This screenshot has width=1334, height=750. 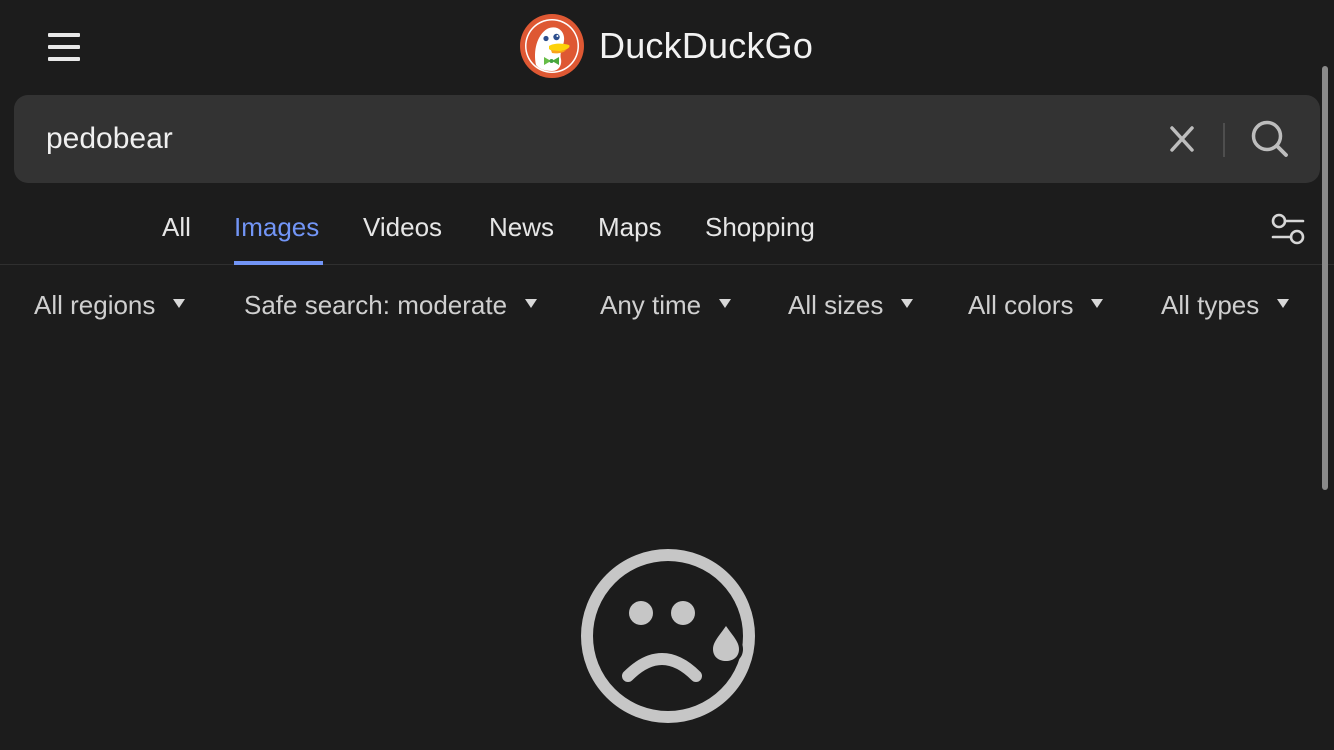 I want to click on duckduckgo-logo, so click(x=552, y=46).